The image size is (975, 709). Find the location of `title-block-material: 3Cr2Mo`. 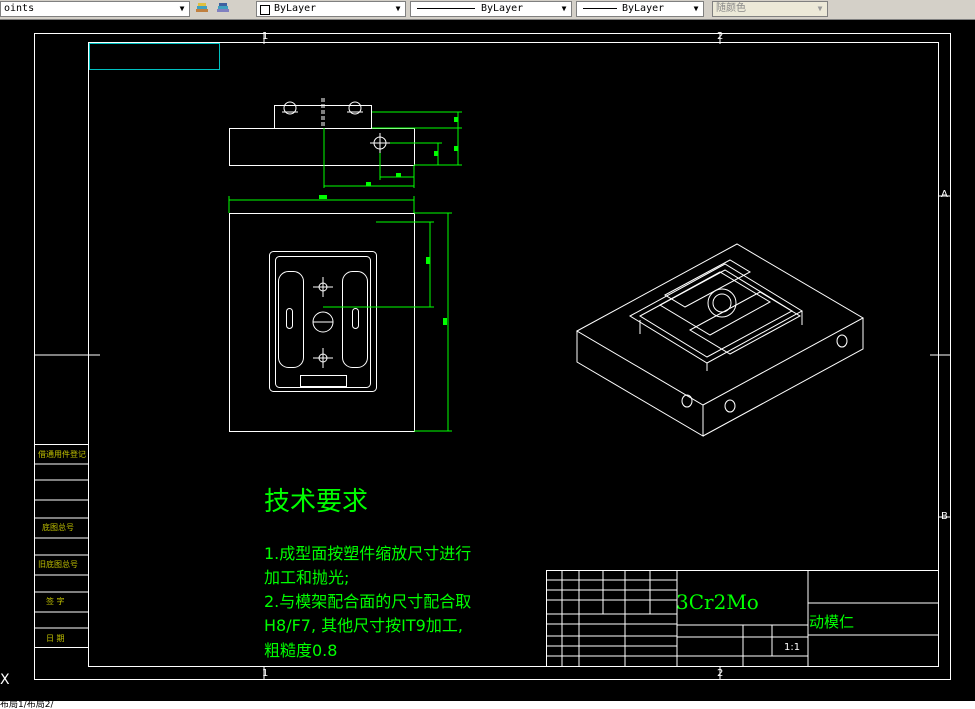

title-block-material: 3Cr2Mo is located at coordinates (717, 602).